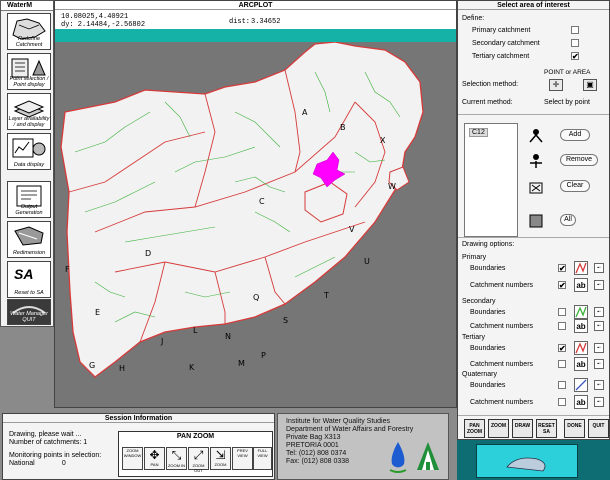 The height and width of the screenshot is (480, 610). What do you see at coordinates (256, 297) in the screenshot?
I see `map-label-q: Q` at bounding box center [256, 297].